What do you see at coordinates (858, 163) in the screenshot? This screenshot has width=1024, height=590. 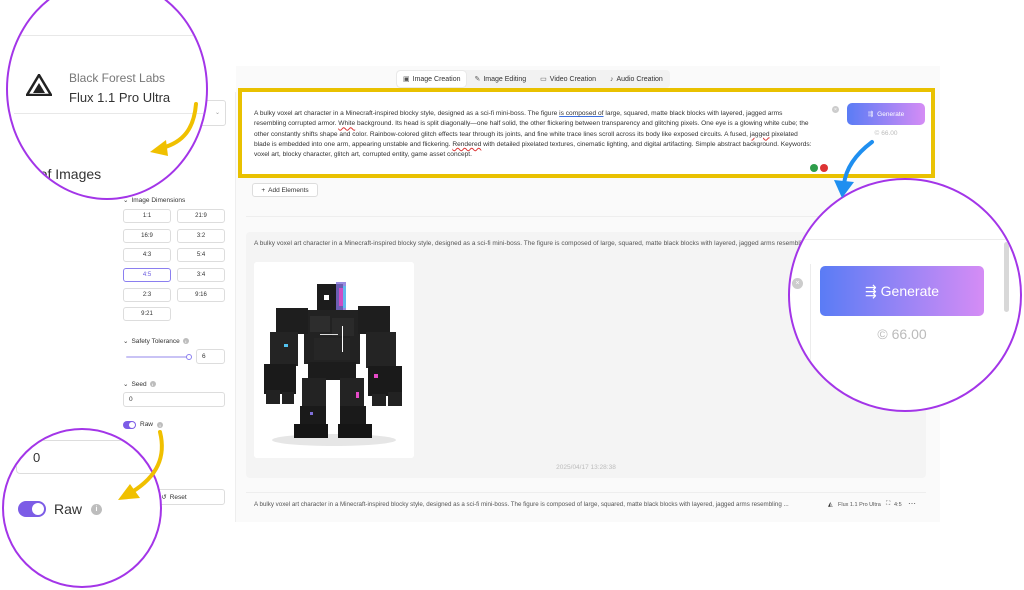 I see `blue-arrow` at bounding box center [858, 163].